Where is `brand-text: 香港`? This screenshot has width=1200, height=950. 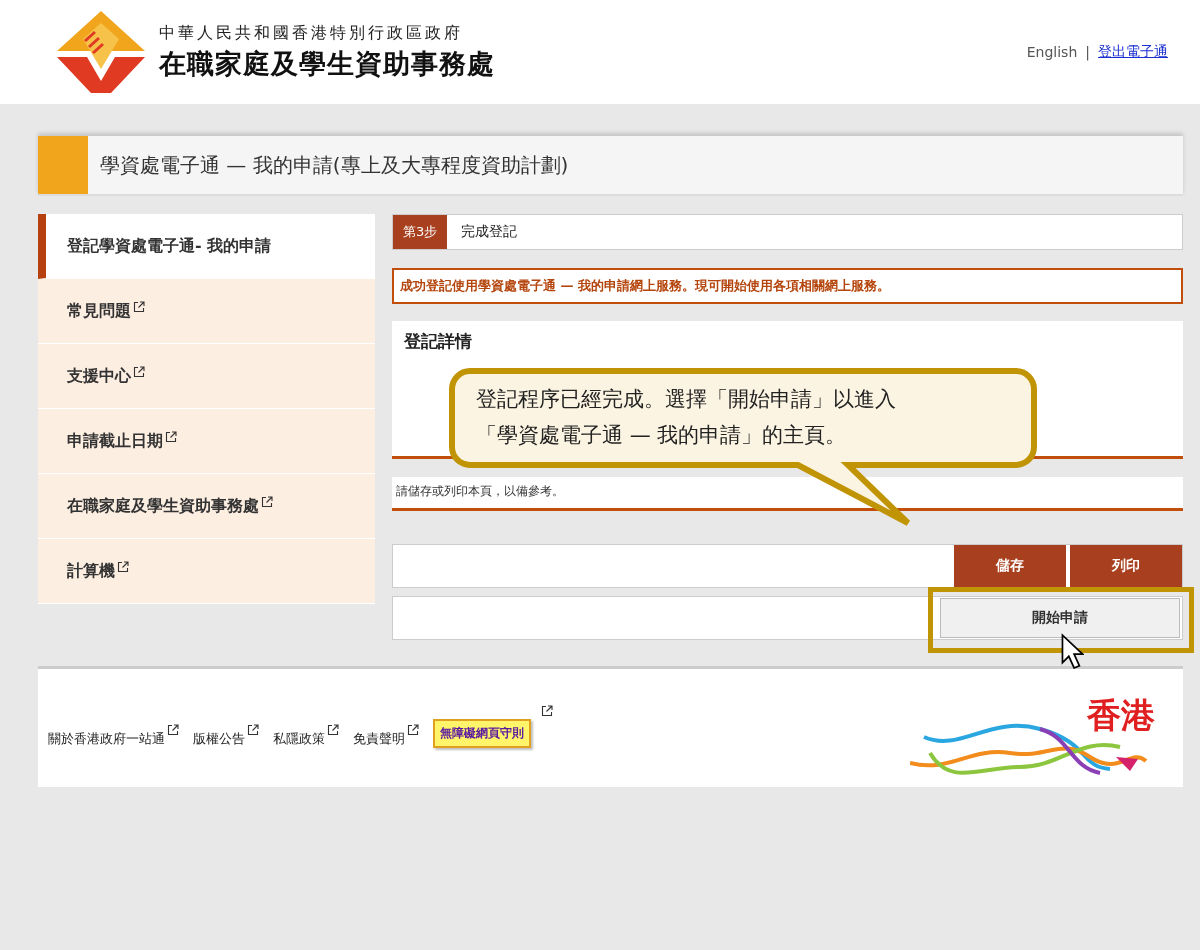 brand-text: 香港 is located at coordinates (1121, 715).